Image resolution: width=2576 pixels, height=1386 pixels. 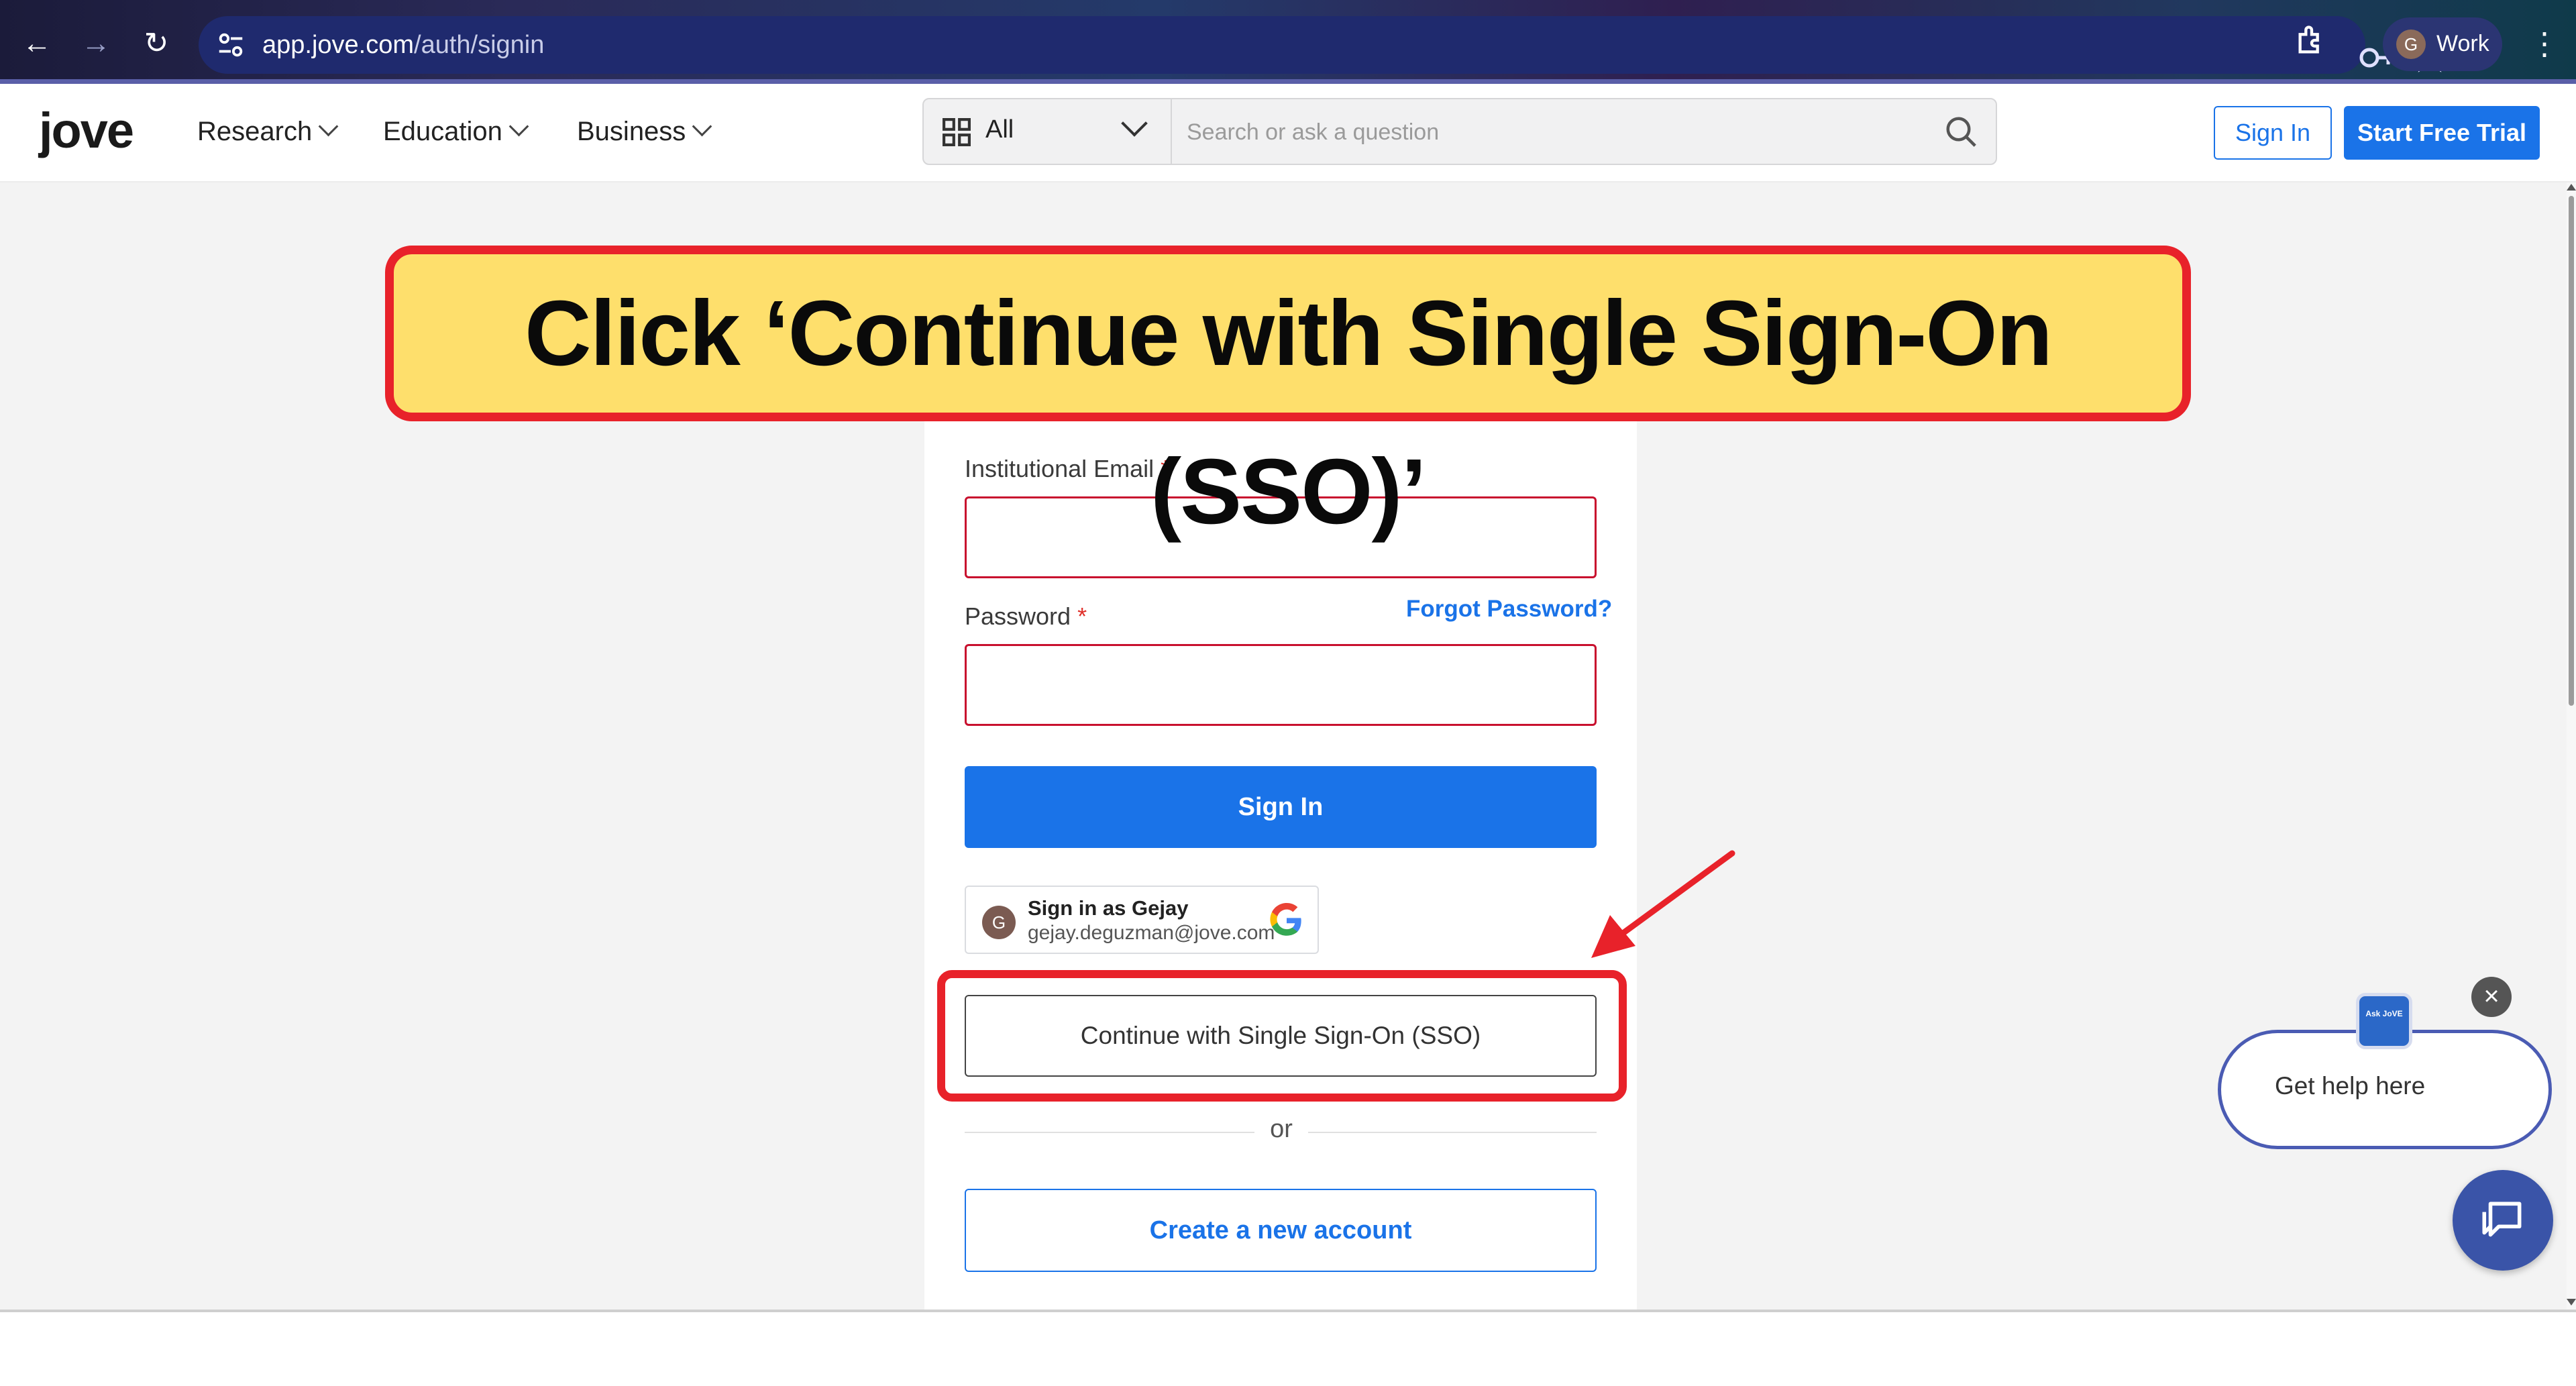 What do you see at coordinates (2442, 133) in the screenshot?
I see `start-free-trial-button: Start Free Trial` at bounding box center [2442, 133].